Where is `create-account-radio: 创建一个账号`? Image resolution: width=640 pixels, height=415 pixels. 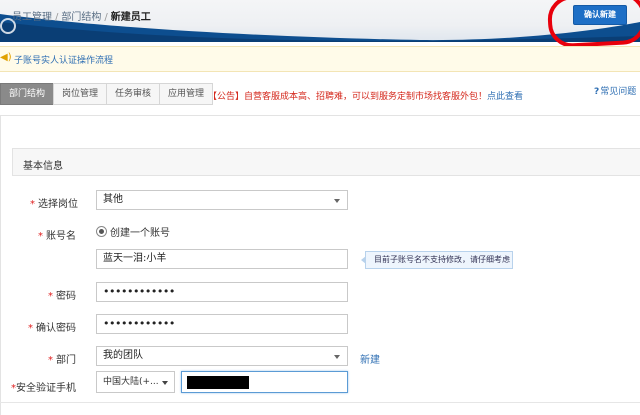
create-account-radio: 创建一个账号 is located at coordinates (133, 231).